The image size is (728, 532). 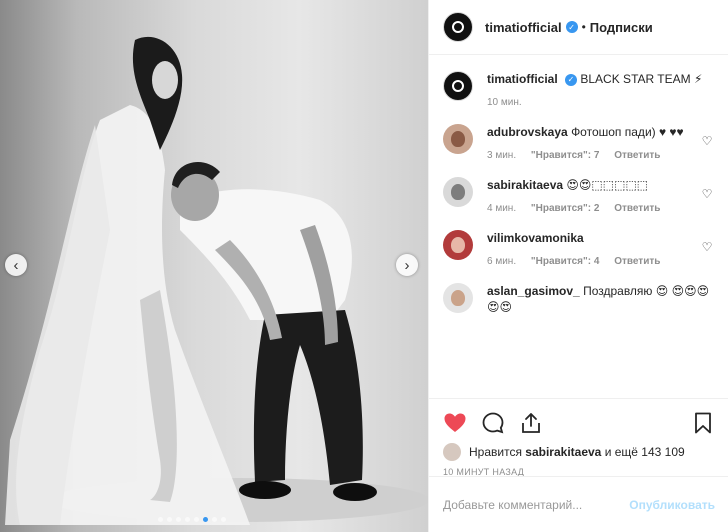 I want to click on comment-text: Фотошоп пади) ♥ ♥♥, so click(x=627, y=132).